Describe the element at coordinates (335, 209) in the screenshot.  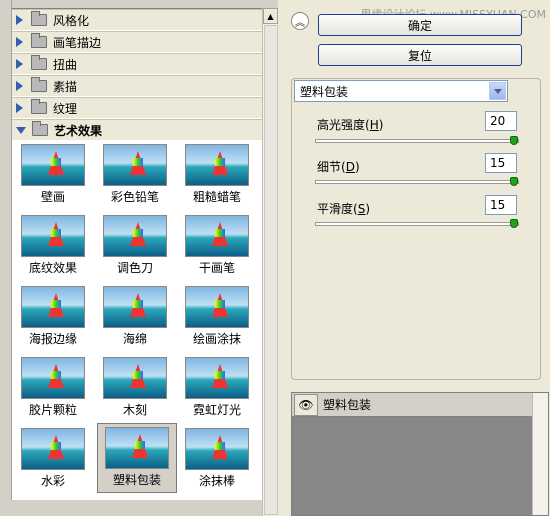
I see `param-label-text: 平滑度` at that location.